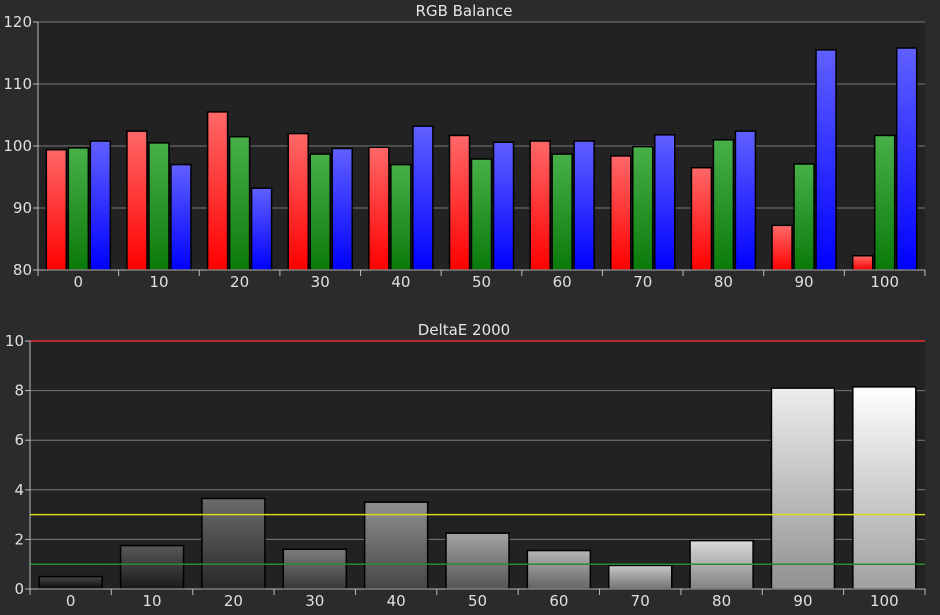 This screenshot has height=615, width=940. Describe the element at coordinates (17, 146) in the screenshot. I see `y-tick-label: 100` at that location.